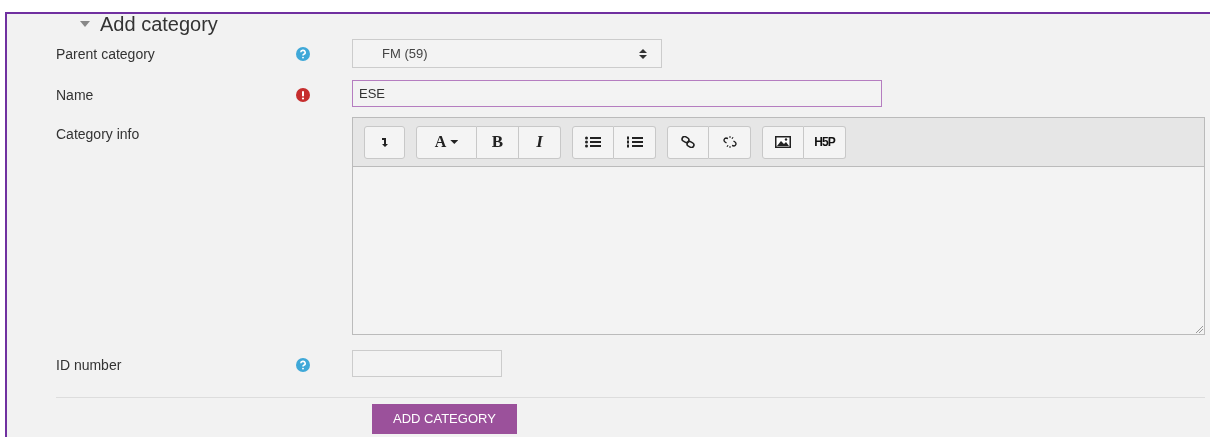  Describe the element at coordinates (617, 93) in the screenshot. I see `name-field: ESE` at that location.